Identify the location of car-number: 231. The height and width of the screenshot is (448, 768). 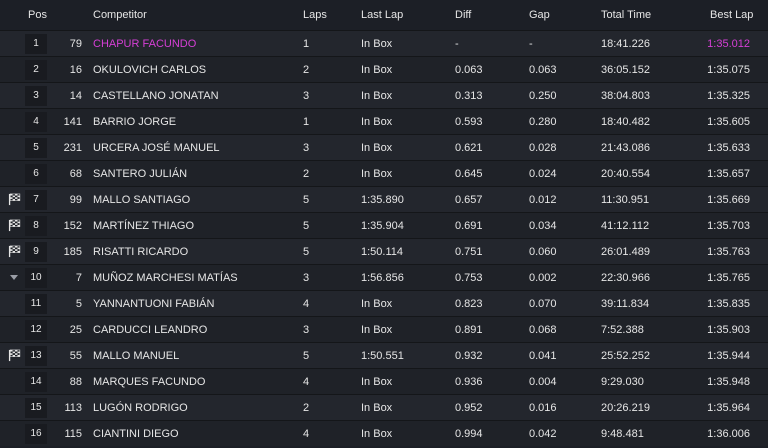
(72, 147).